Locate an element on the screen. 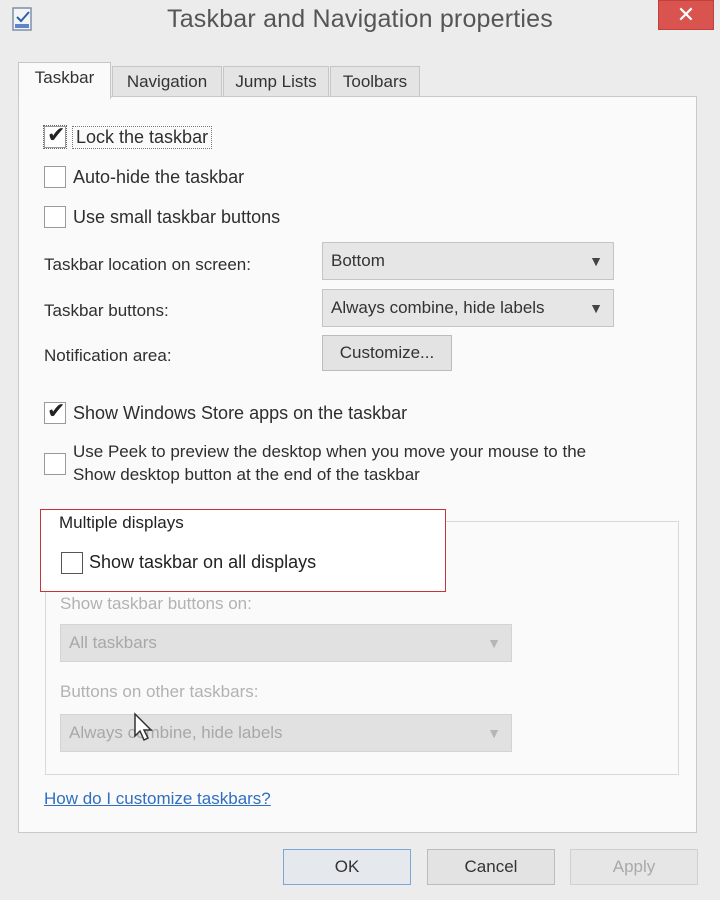  title-bar: Taskbar and Navigation properties ✕ is located at coordinates (360, 22).